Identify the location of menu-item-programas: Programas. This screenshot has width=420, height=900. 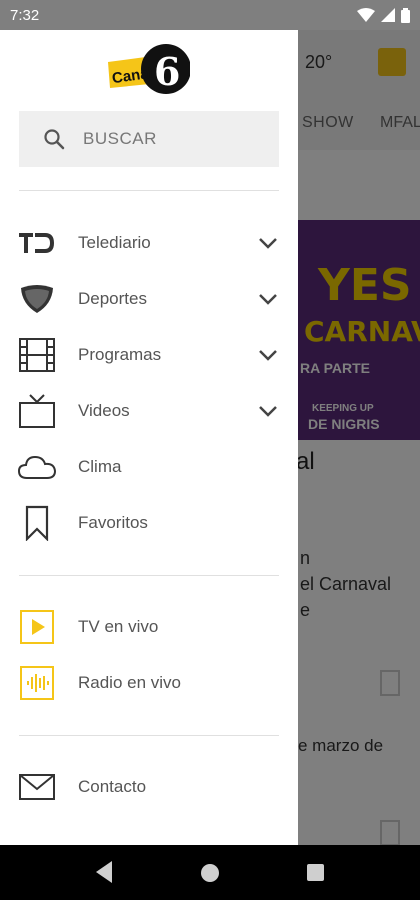
(149, 355).